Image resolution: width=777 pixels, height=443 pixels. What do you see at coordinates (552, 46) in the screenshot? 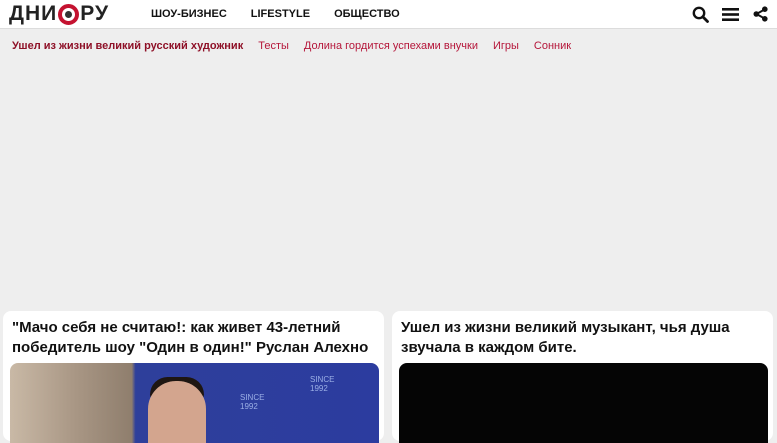
I see `trending-link-dream-book: Сонник` at bounding box center [552, 46].